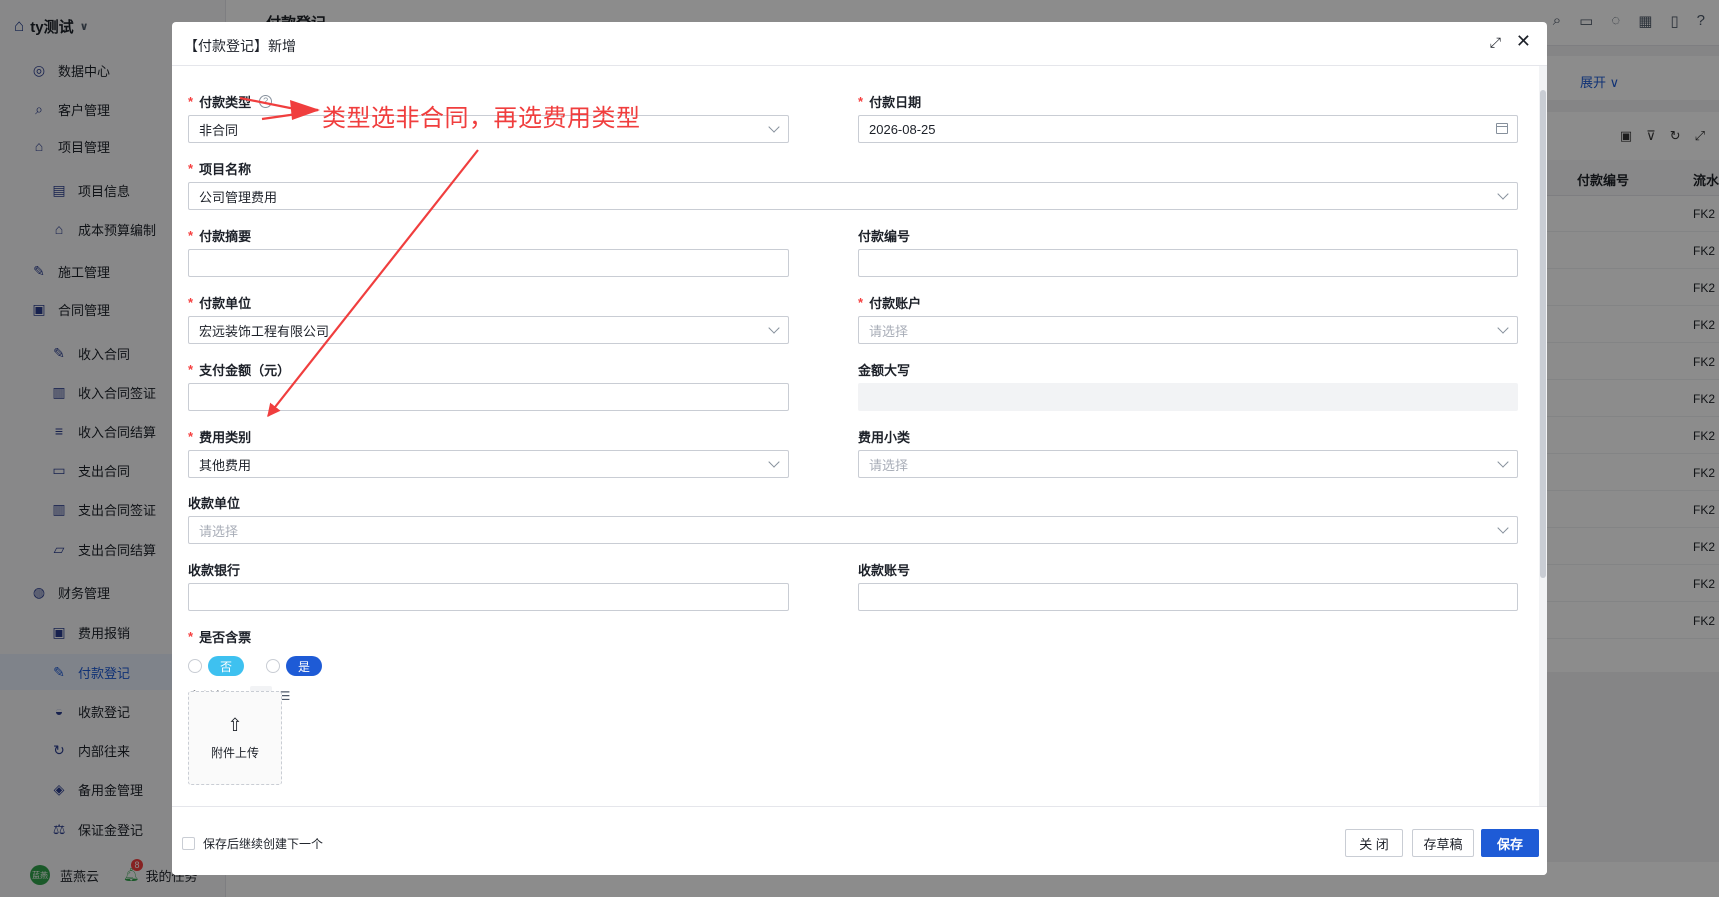 The width and height of the screenshot is (1719, 897). What do you see at coordinates (853, 196) in the screenshot?
I see `project-name-select: 公司管理费用` at bounding box center [853, 196].